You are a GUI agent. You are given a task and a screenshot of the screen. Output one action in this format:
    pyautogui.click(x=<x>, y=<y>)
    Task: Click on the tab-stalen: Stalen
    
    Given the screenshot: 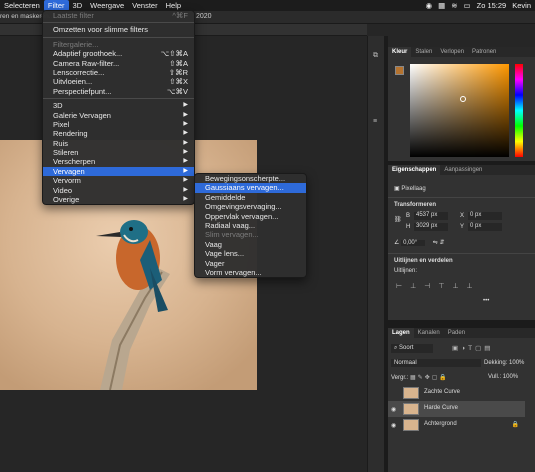 What is the action you would take?
    pyautogui.click(x=423, y=52)
    